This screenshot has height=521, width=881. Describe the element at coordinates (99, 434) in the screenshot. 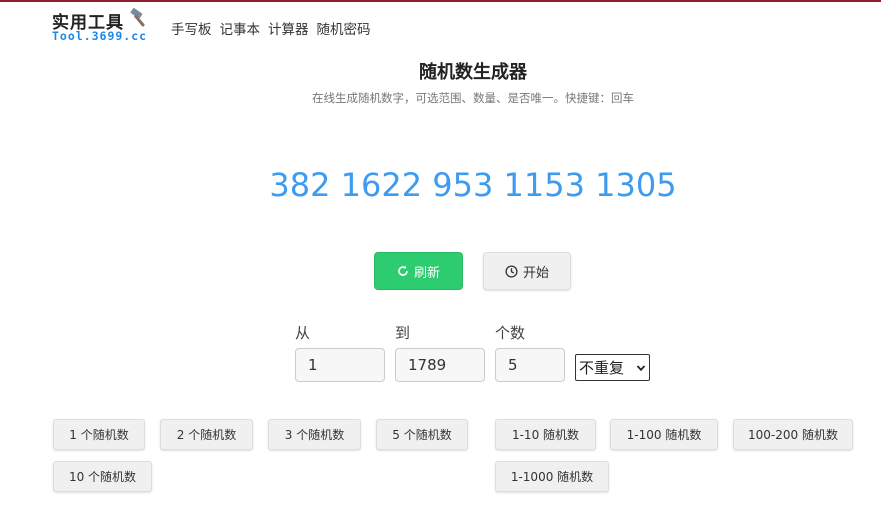

I see `quick-count-1-button: 1 个随机数` at that location.